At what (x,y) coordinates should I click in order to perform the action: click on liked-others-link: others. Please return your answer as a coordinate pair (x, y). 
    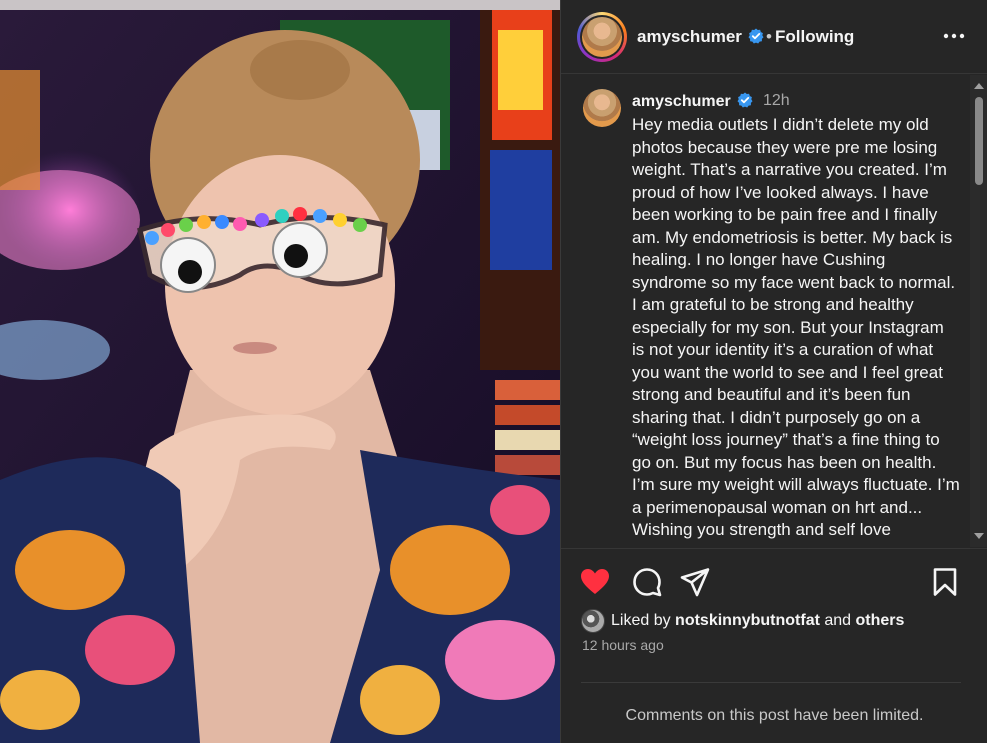
    Looking at the image, I should click on (880, 621).